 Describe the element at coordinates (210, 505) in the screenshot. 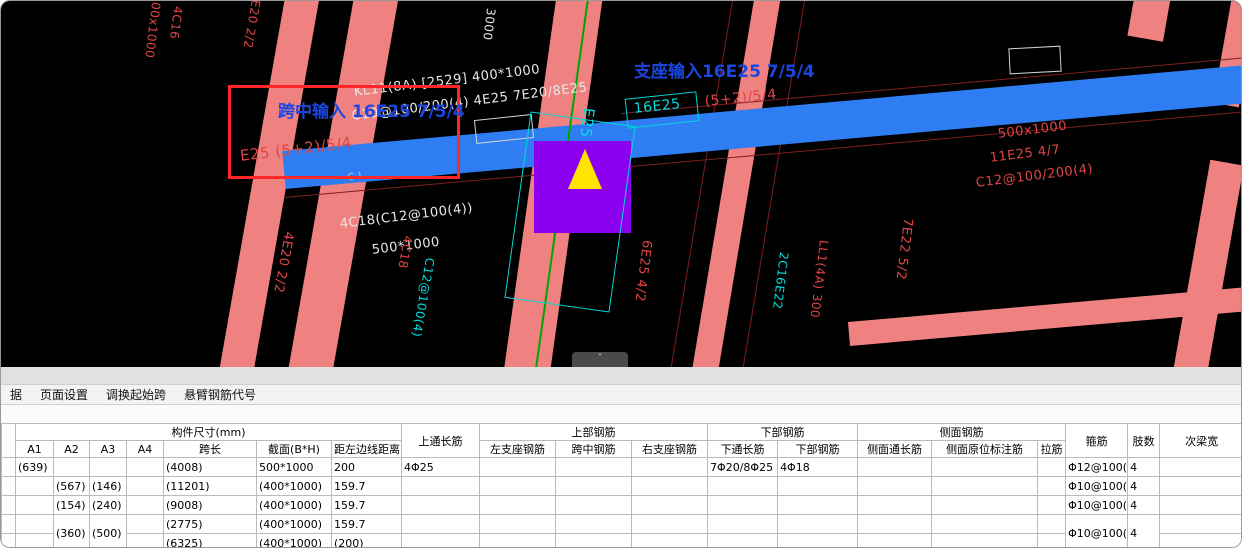

I see `table-cell: (9008)` at that location.